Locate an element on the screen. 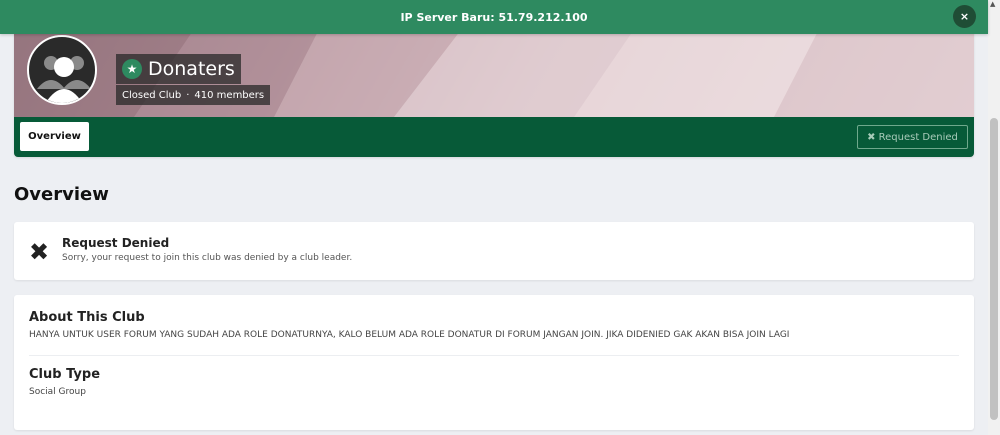 This screenshot has width=1000, height=435. scroll-up-icon: ▲ is located at coordinates (992, 4).